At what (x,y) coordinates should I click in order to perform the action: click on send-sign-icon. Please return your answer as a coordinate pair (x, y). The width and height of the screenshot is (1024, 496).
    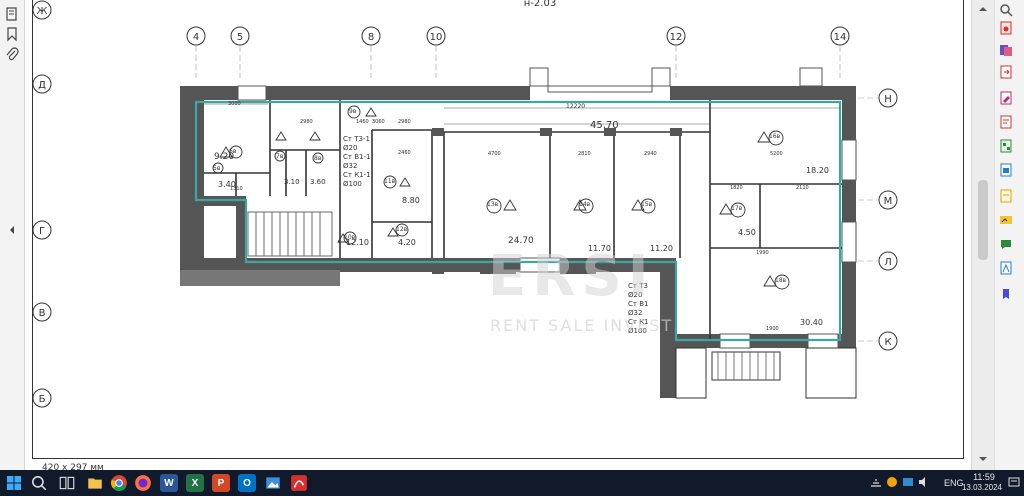
    Looking at the image, I should click on (1006, 244).